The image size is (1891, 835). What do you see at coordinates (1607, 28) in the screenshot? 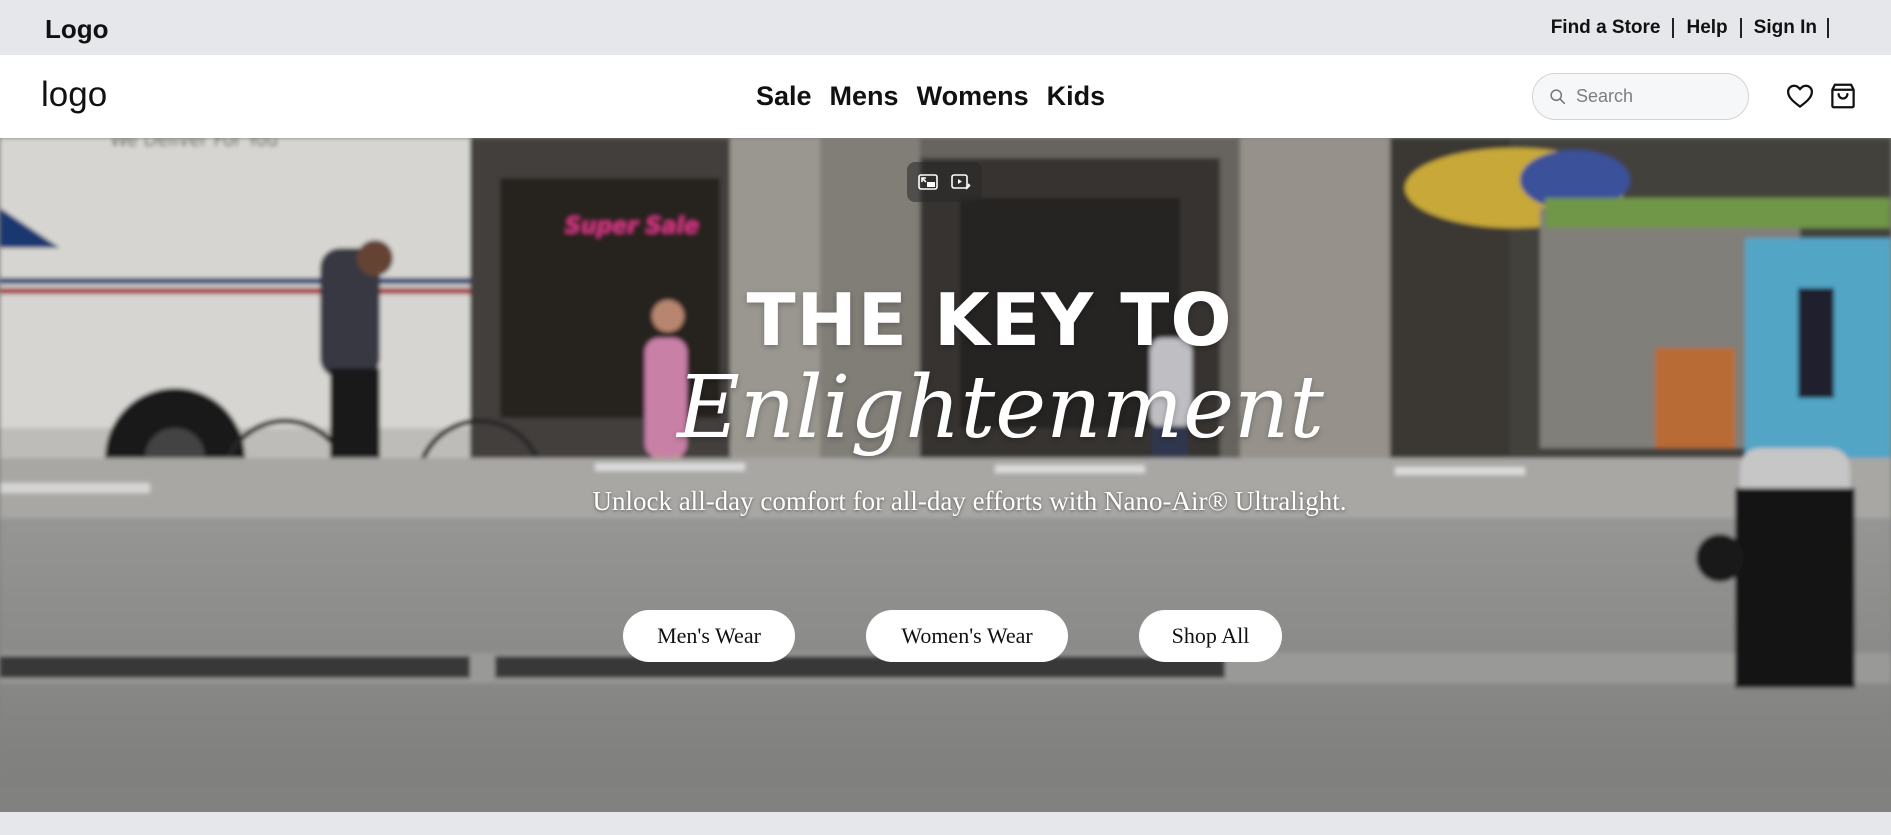
I see `find-a-store-link: Find a Store` at bounding box center [1607, 28].